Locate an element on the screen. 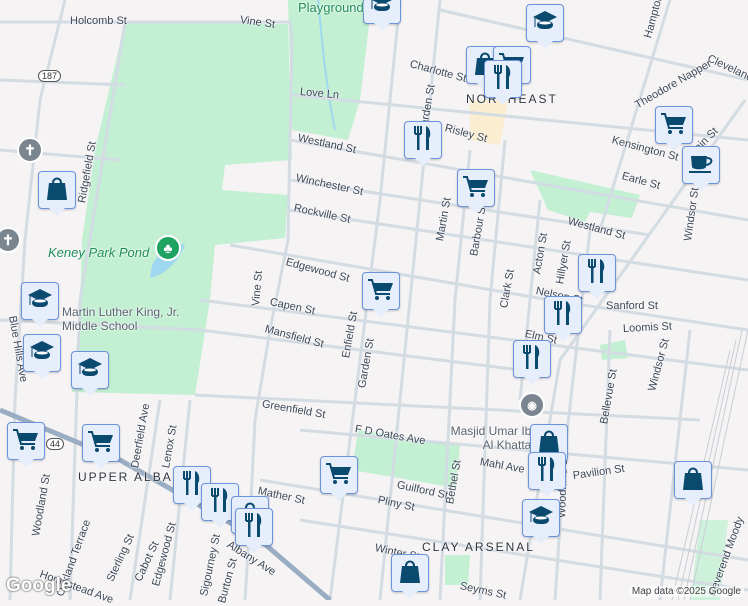  neighborhood-clay-arsenal: CLAY ARSENAL is located at coordinates (478, 547).